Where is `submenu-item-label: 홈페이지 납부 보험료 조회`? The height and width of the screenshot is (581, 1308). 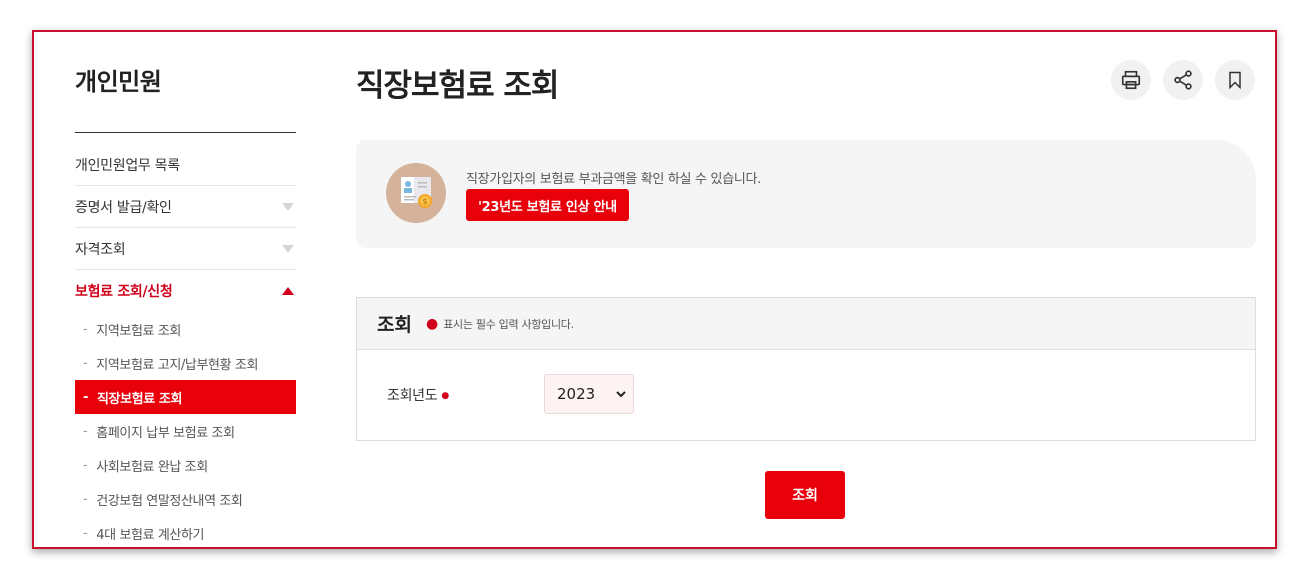
submenu-item-label: 홈페이지 납부 보험료 조회 is located at coordinates (165, 433).